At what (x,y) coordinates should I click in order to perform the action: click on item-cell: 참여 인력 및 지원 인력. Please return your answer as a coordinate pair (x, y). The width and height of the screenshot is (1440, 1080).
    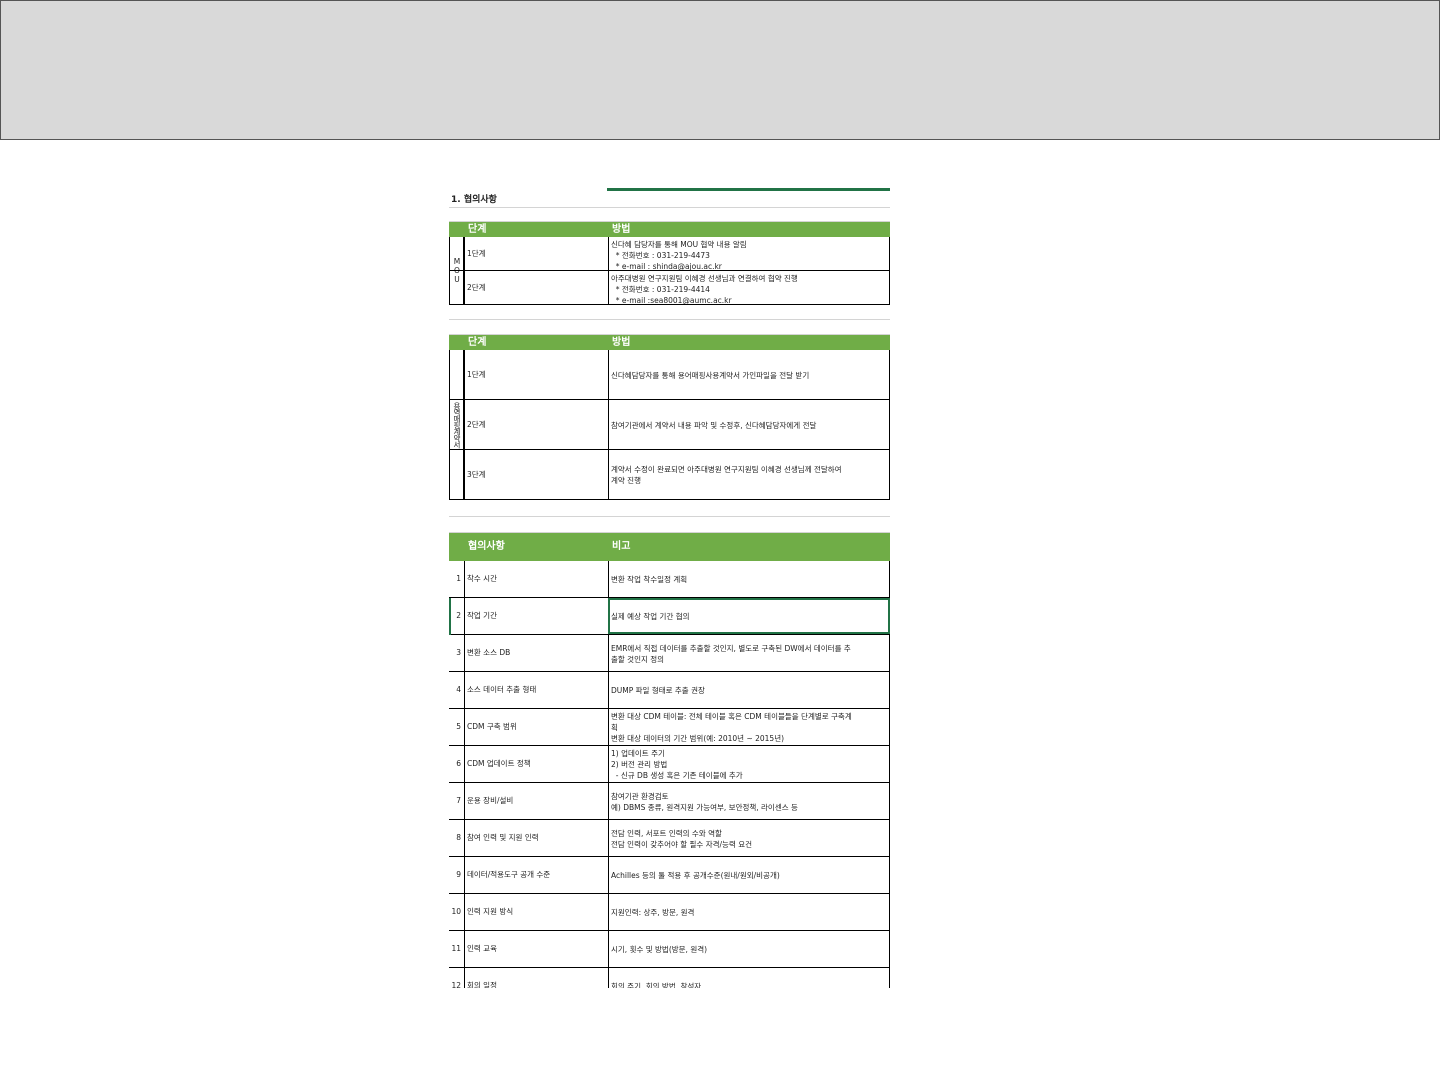
    Looking at the image, I should click on (536, 838).